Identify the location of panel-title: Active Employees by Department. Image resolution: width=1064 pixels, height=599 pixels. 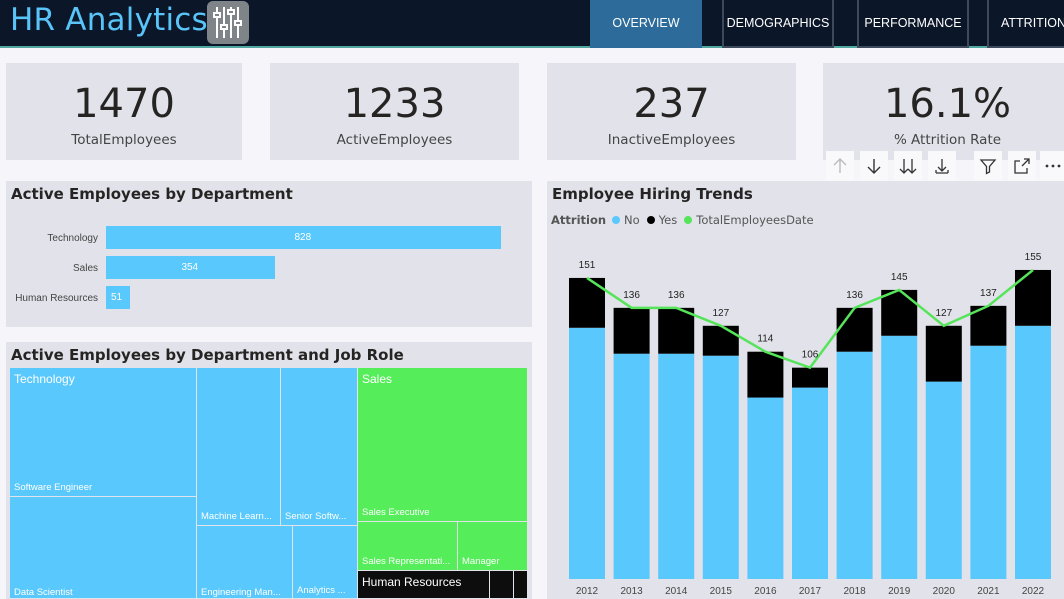
(152, 194).